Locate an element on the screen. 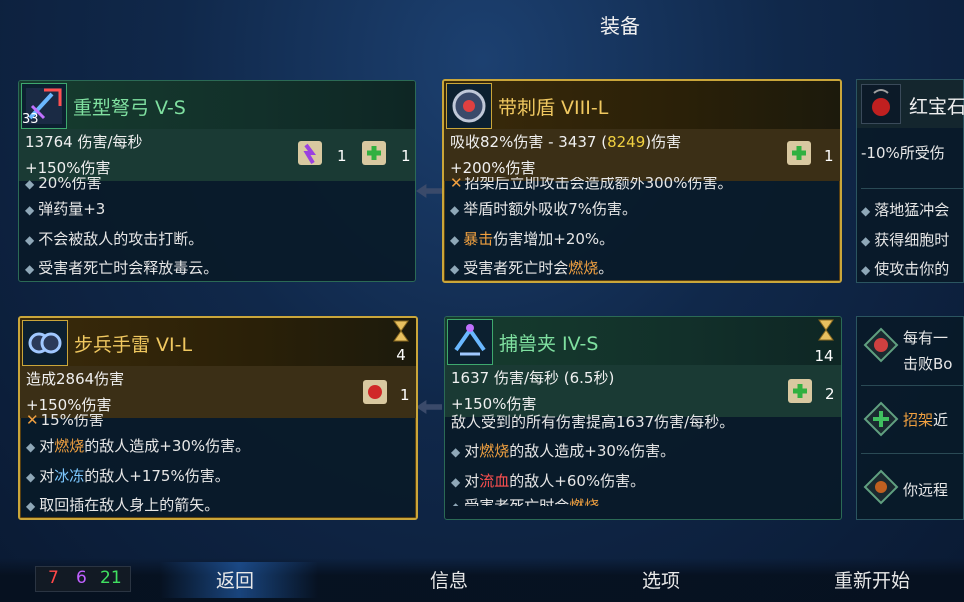 Image resolution: width=964 pixels, height=602 pixels. nav-info-button: 信息 is located at coordinates (449, 579).